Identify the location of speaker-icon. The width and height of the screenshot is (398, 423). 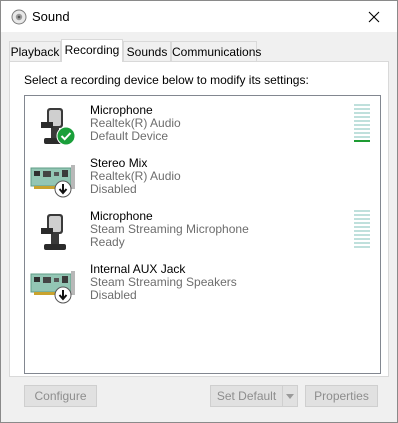
(19, 17).